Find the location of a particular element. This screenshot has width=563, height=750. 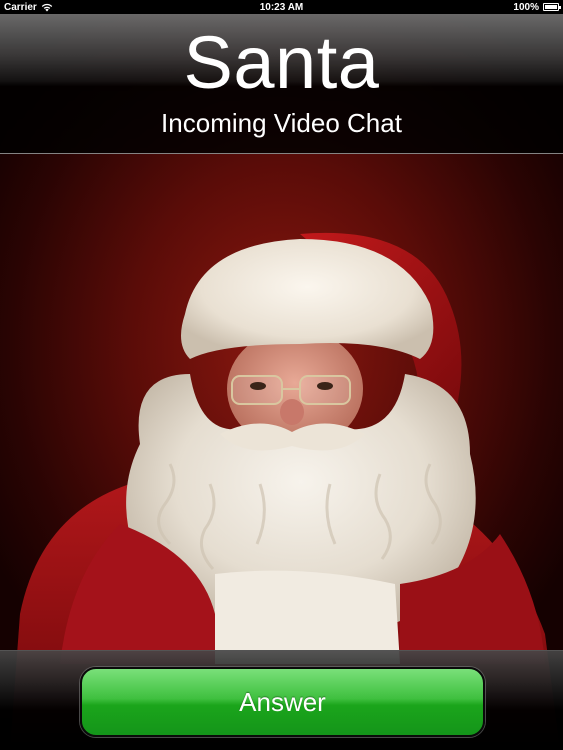

status-time: 10:23 AM is located at coordinates (281, 7).